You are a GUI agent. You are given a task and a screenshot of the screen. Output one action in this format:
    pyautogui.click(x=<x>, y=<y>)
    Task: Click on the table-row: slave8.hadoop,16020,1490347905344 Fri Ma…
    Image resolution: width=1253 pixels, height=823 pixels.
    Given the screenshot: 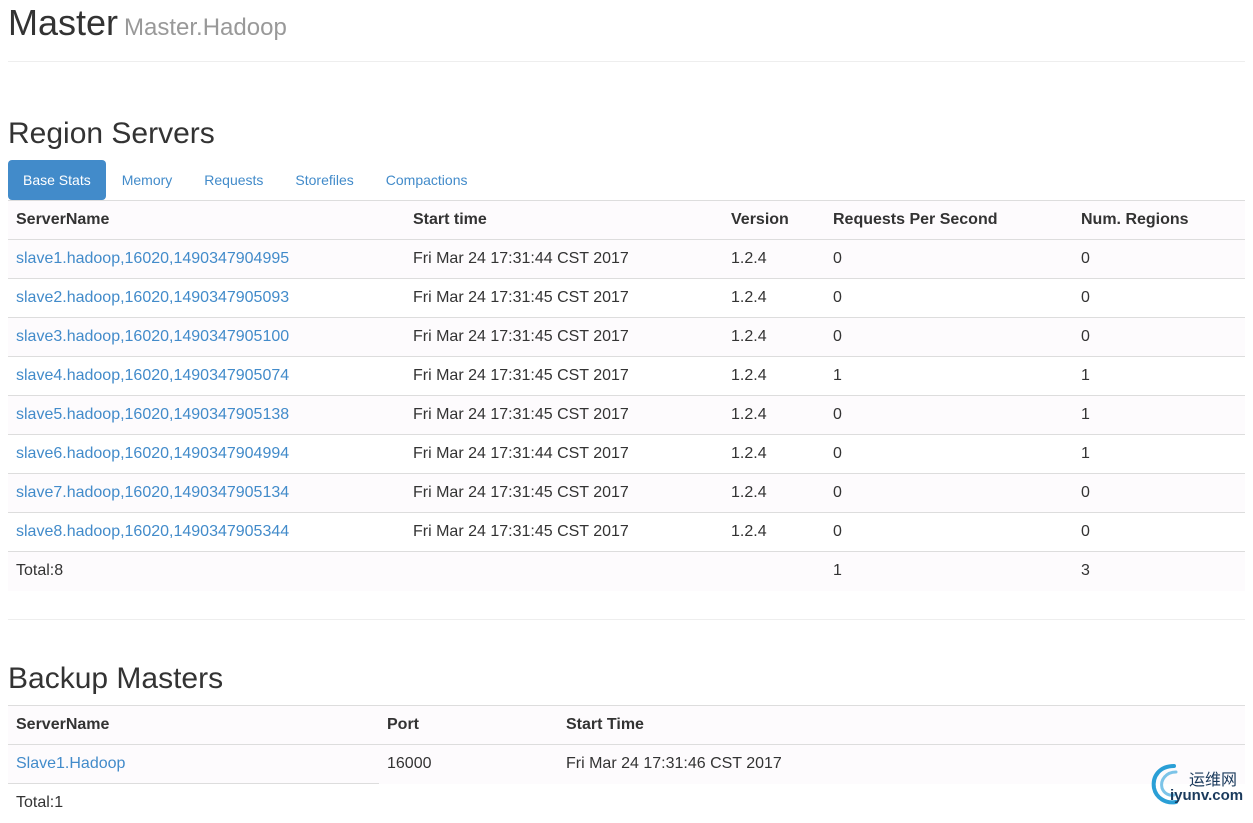 What is the action you would take?
    pyautogui.click(x=626, y=532)
    